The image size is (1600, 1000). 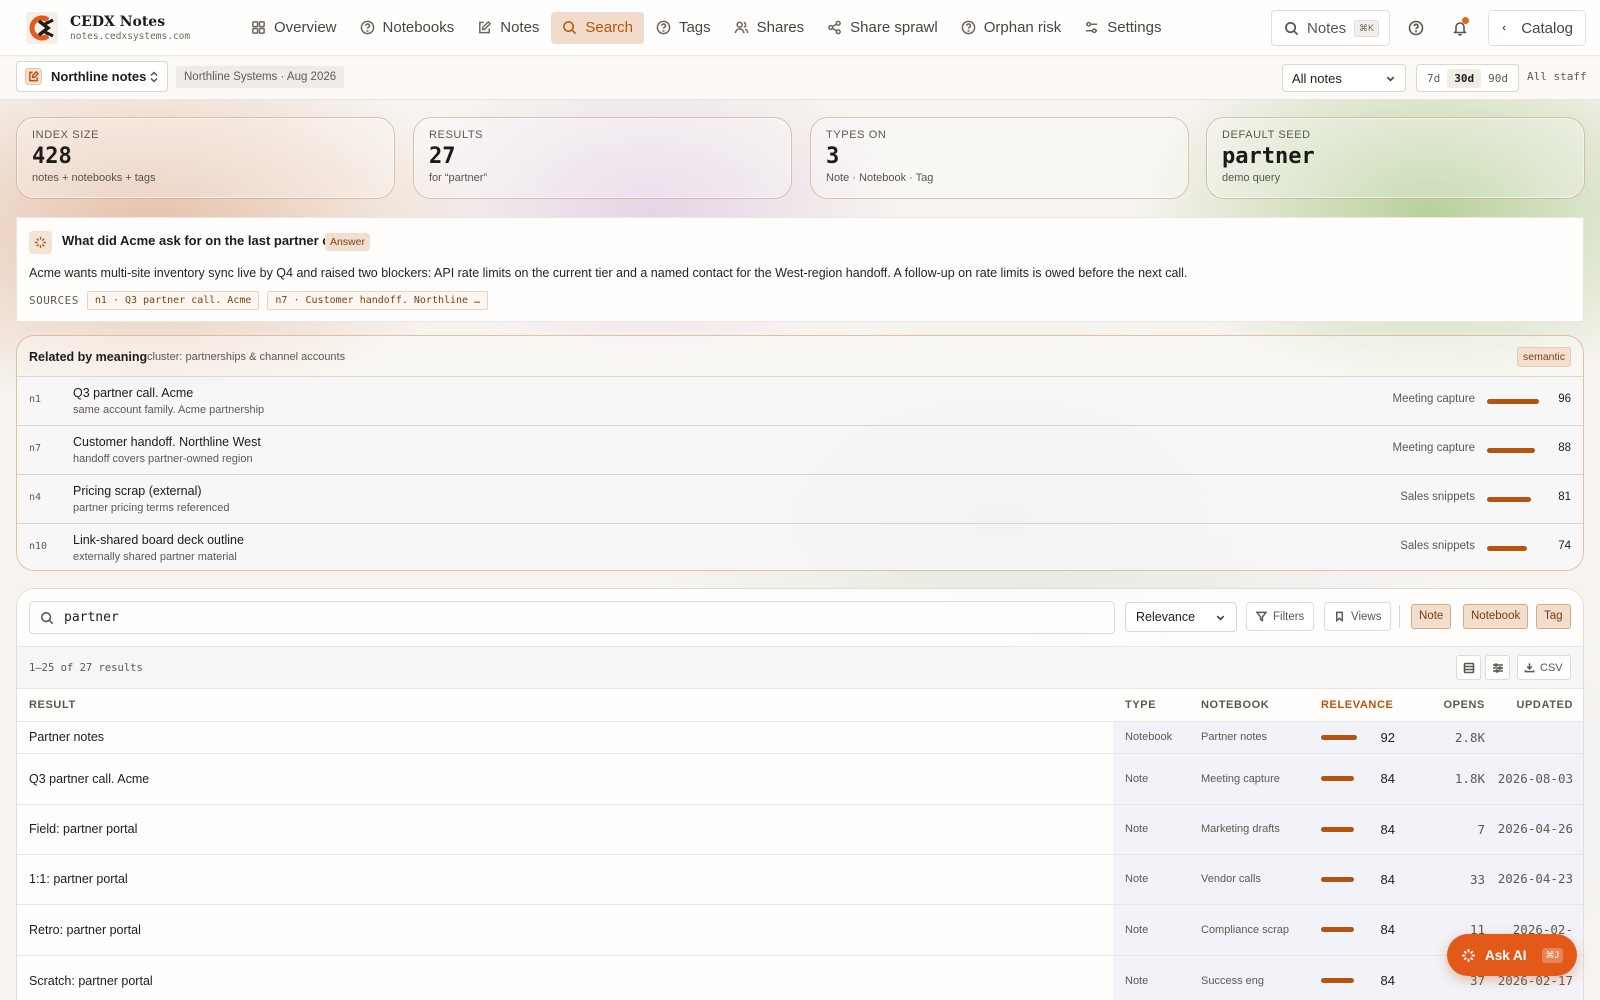 I want to click on ask-ai-label: Ask AI, so click(x=1506, y=955).